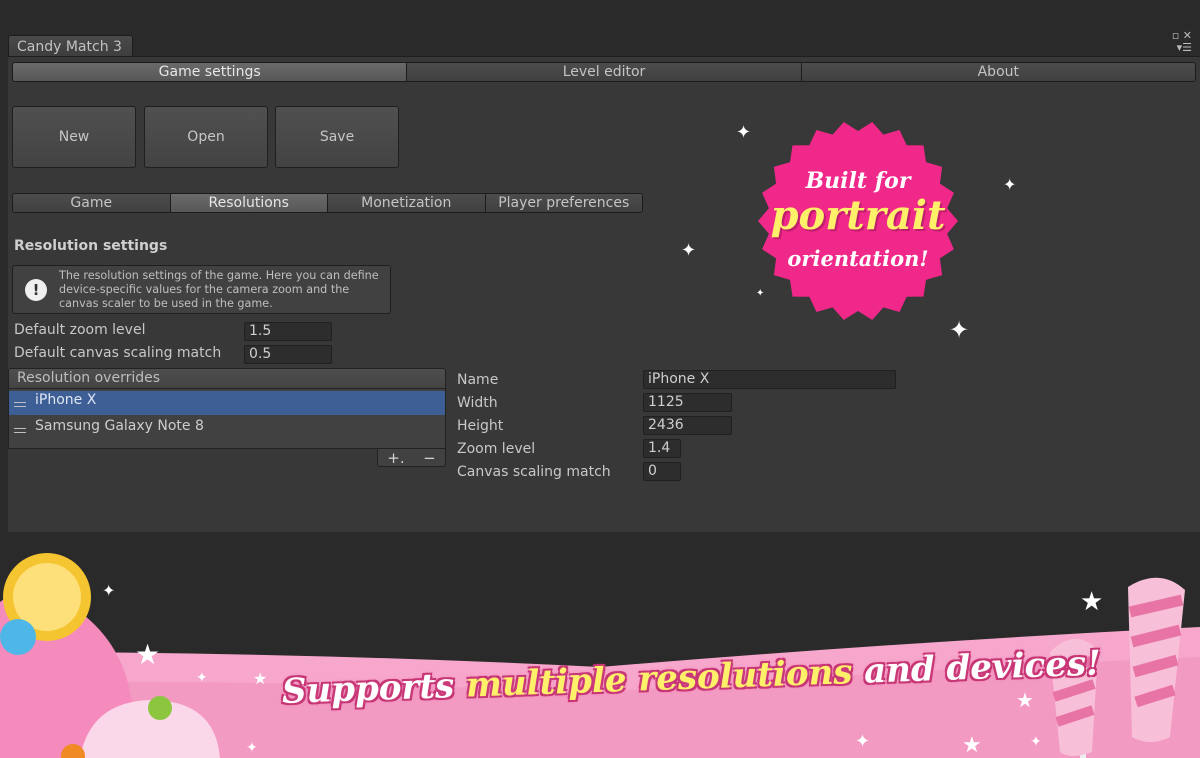  I want to click on width-label: Width, so click(477, 403).